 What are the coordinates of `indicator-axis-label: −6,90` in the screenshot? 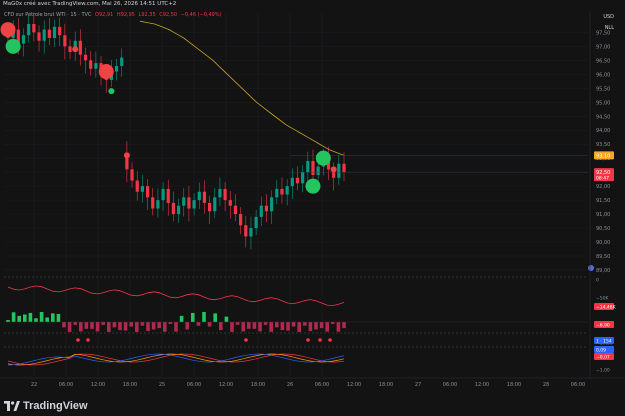 It's located at (603, 326).